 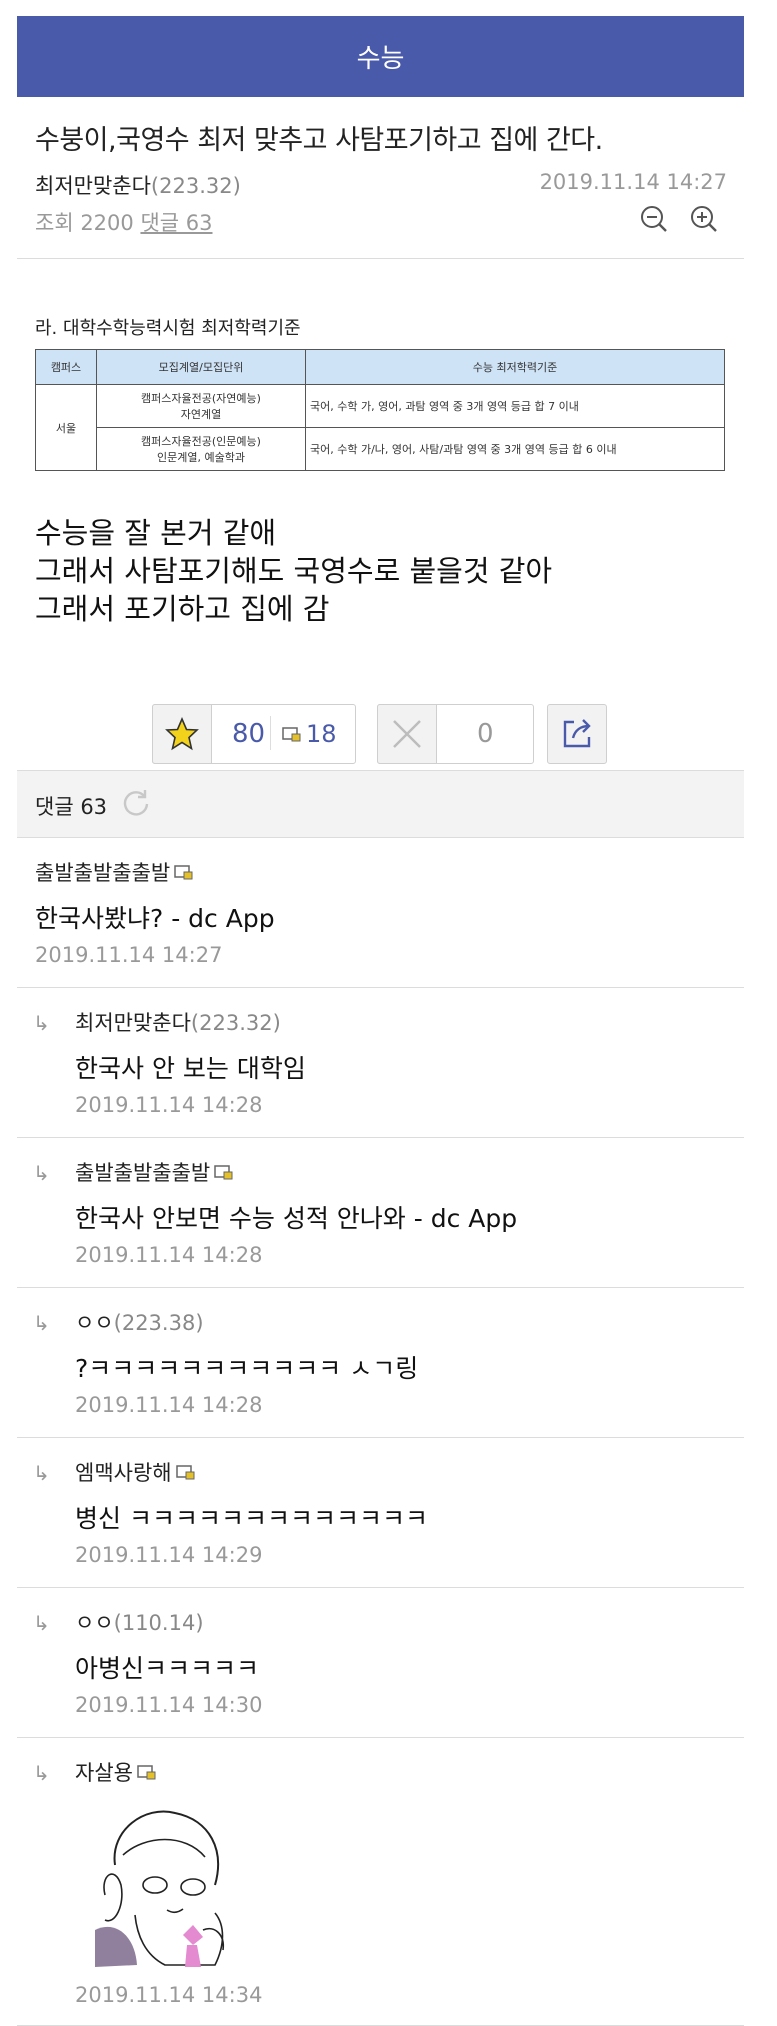 I want to click on zoom-in-icon, so click(x=704, y=219).